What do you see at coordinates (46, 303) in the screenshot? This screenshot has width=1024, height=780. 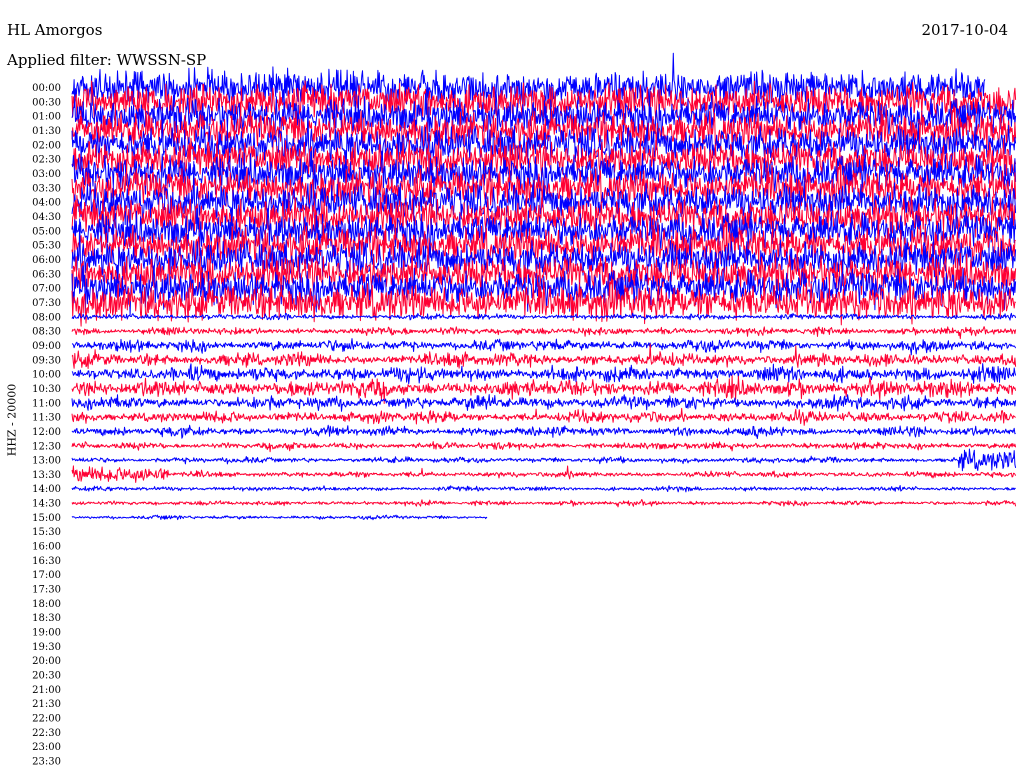 I see `row-time-label: 07:30` at bounding box center [46, 303].